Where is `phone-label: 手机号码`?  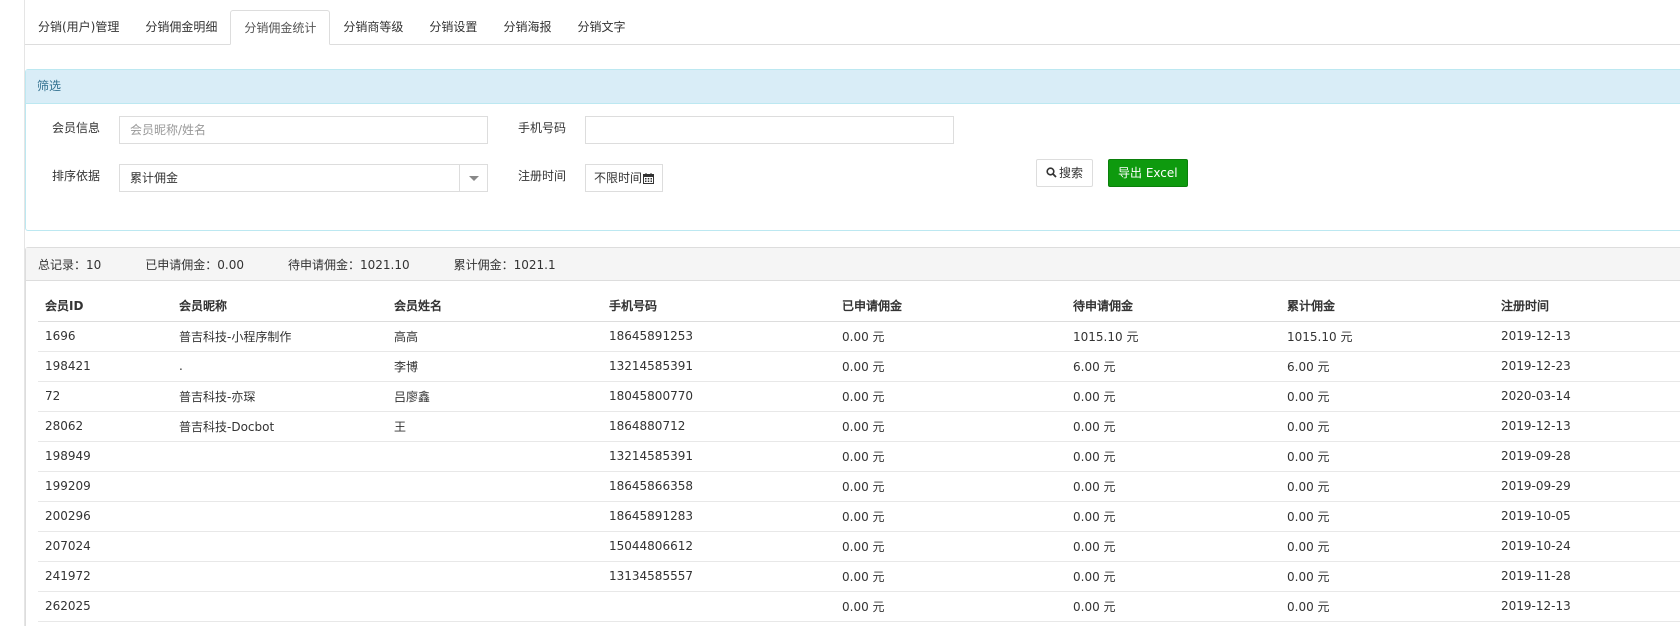
phone-label: 手机号码 is located at coordinates (541, 128).